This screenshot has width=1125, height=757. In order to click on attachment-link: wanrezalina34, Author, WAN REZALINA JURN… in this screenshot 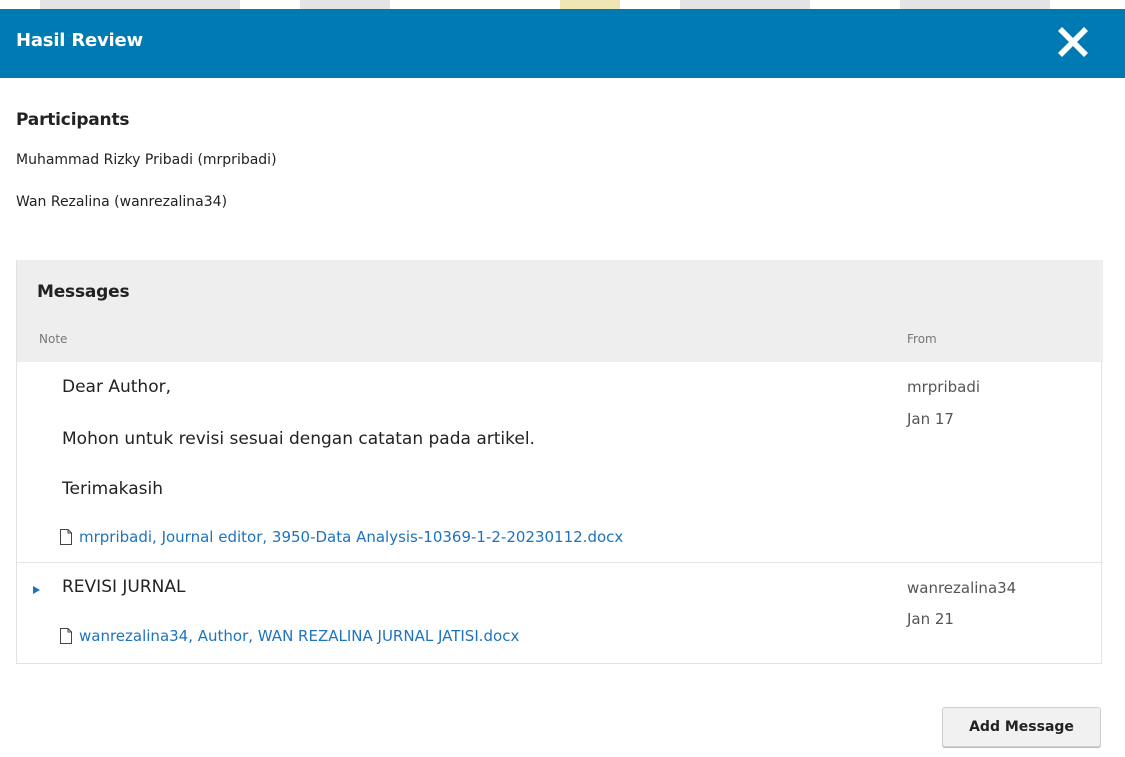, I will do `click(289, 636)`.